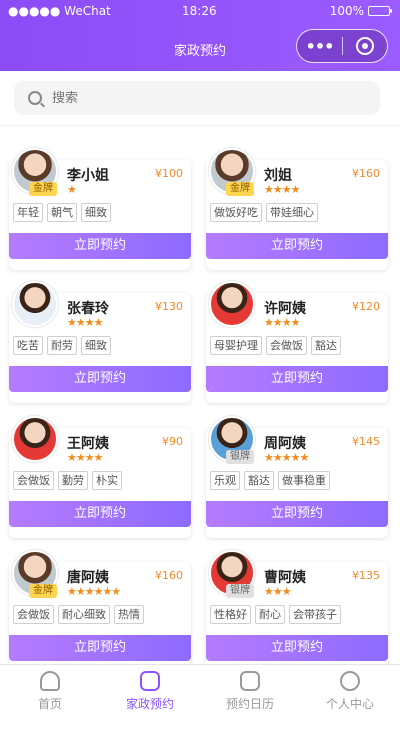 This screenshot has width=400, height=729. Describe the element at coordinates (278, 591) in the screenshot. I see `rating-stars: ★★★` at that location.